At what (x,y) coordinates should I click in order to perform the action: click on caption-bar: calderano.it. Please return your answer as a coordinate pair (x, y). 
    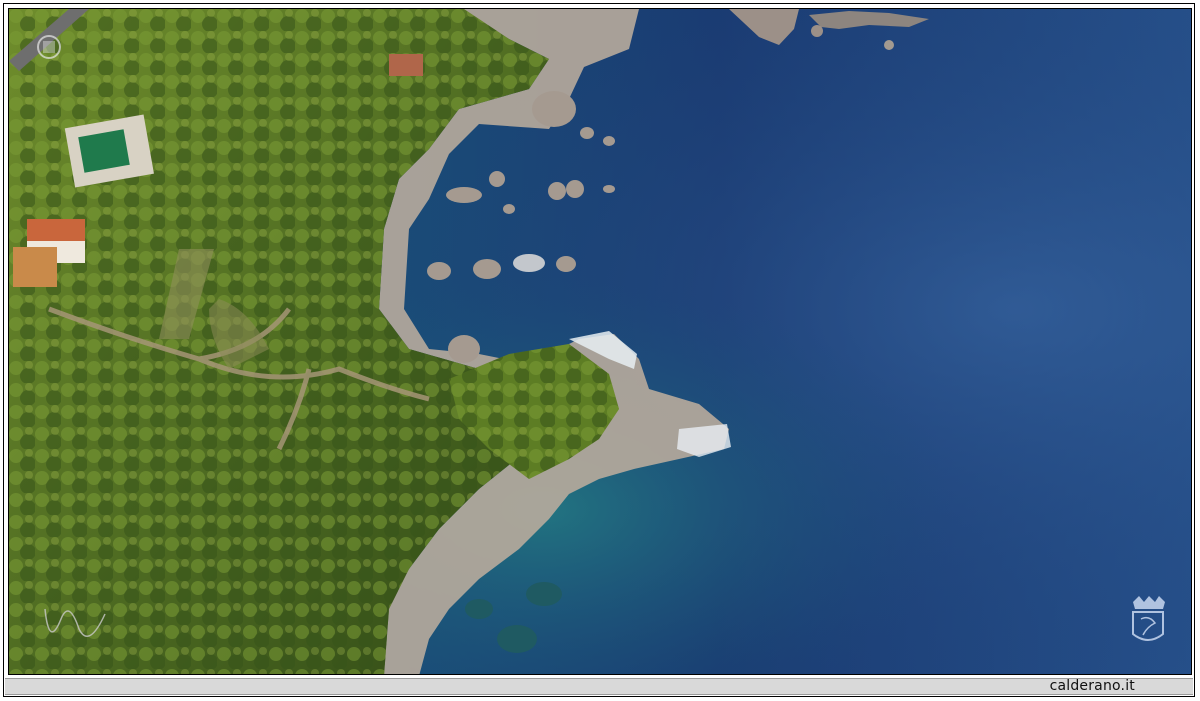
    Looking at the image, I should click on (599, 686).